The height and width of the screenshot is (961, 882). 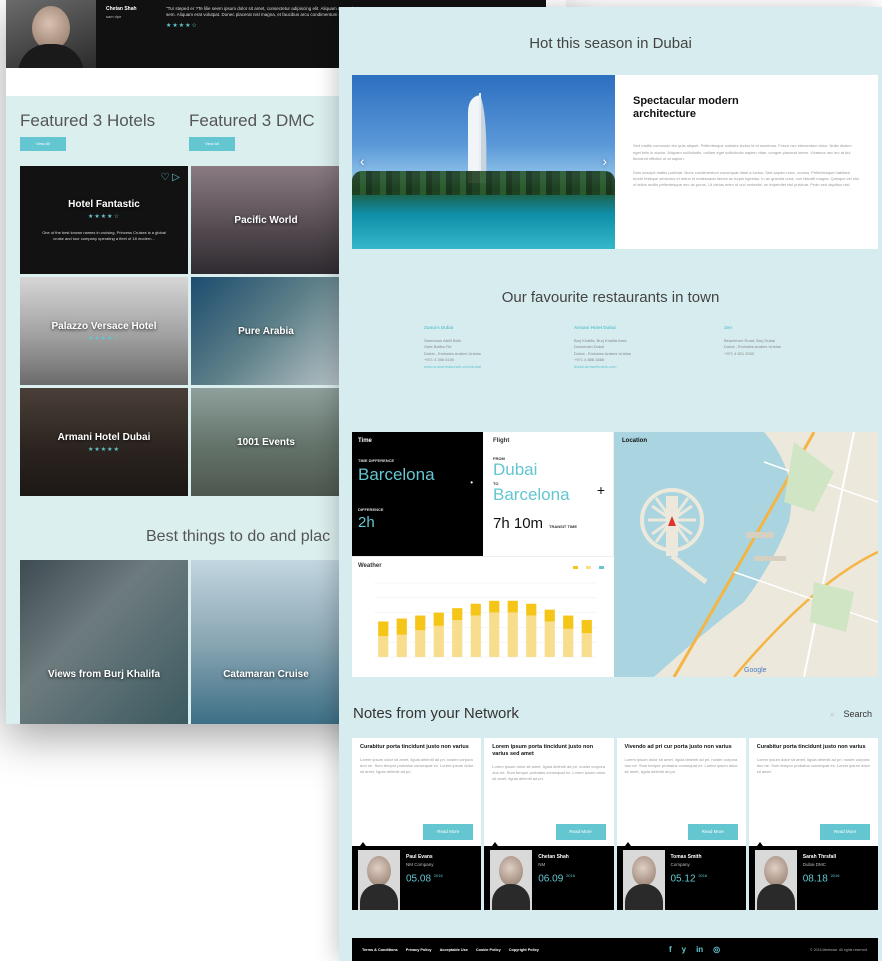 What do you see at coordinates (839, 949) in the screenshot?
I see `footer-copyright: © 2016 Meetwise. All rights reserved.` at bounding box center [839, 949].